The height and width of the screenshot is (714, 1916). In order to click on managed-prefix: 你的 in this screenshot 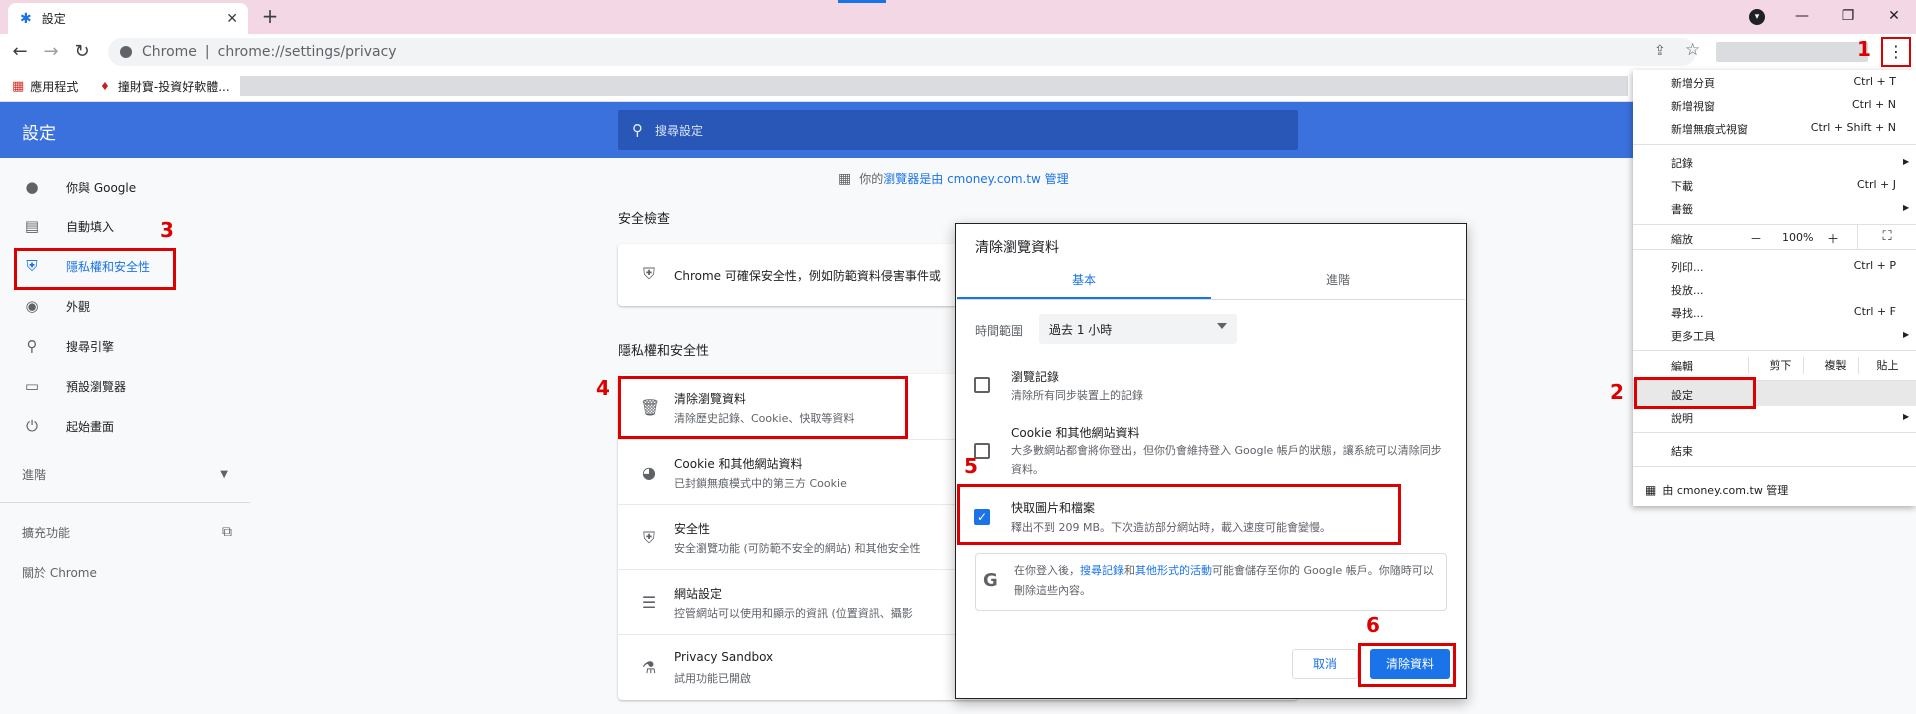, I will do `click(871, 179)`.